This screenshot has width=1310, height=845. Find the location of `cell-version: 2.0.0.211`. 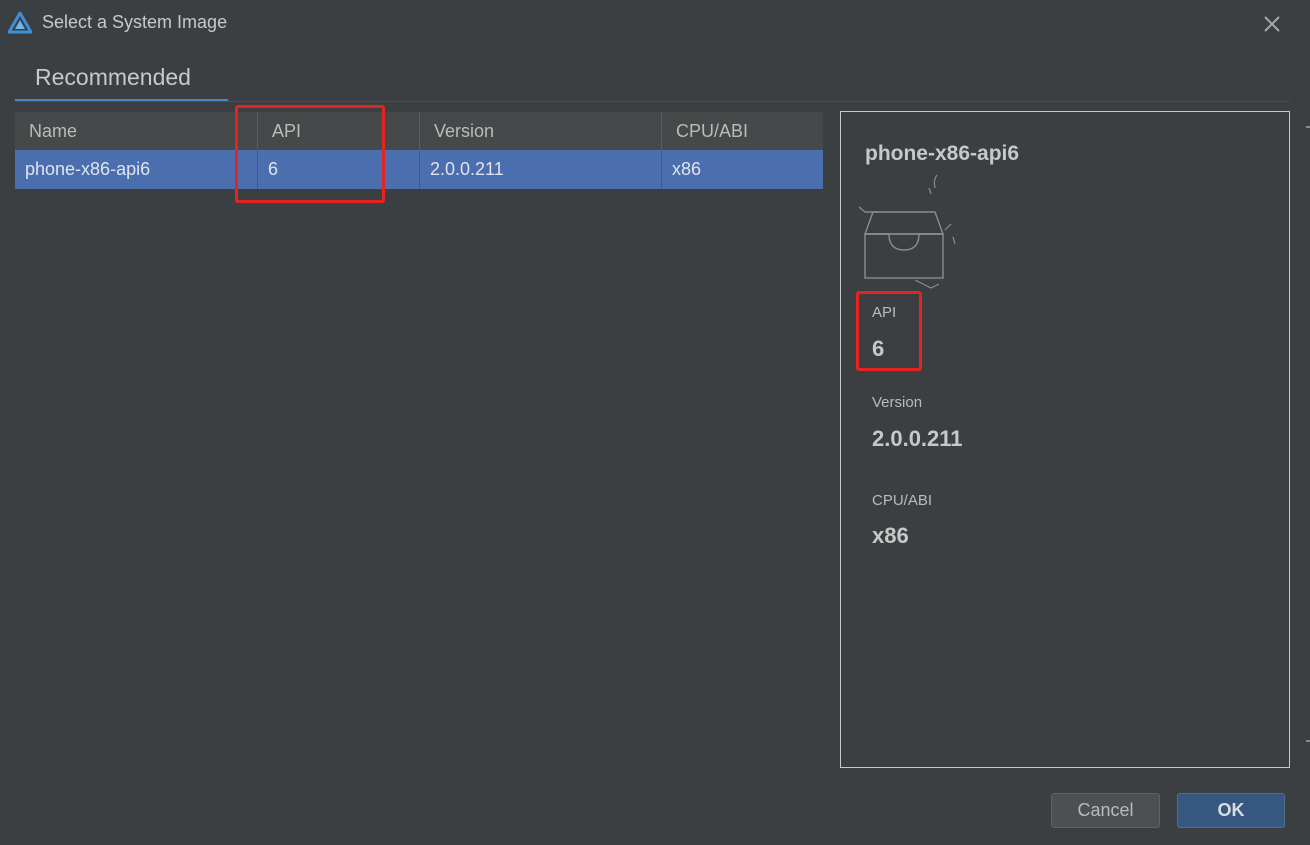

cell-version: 2.0.0.211 is located at coordinates (541, 169).